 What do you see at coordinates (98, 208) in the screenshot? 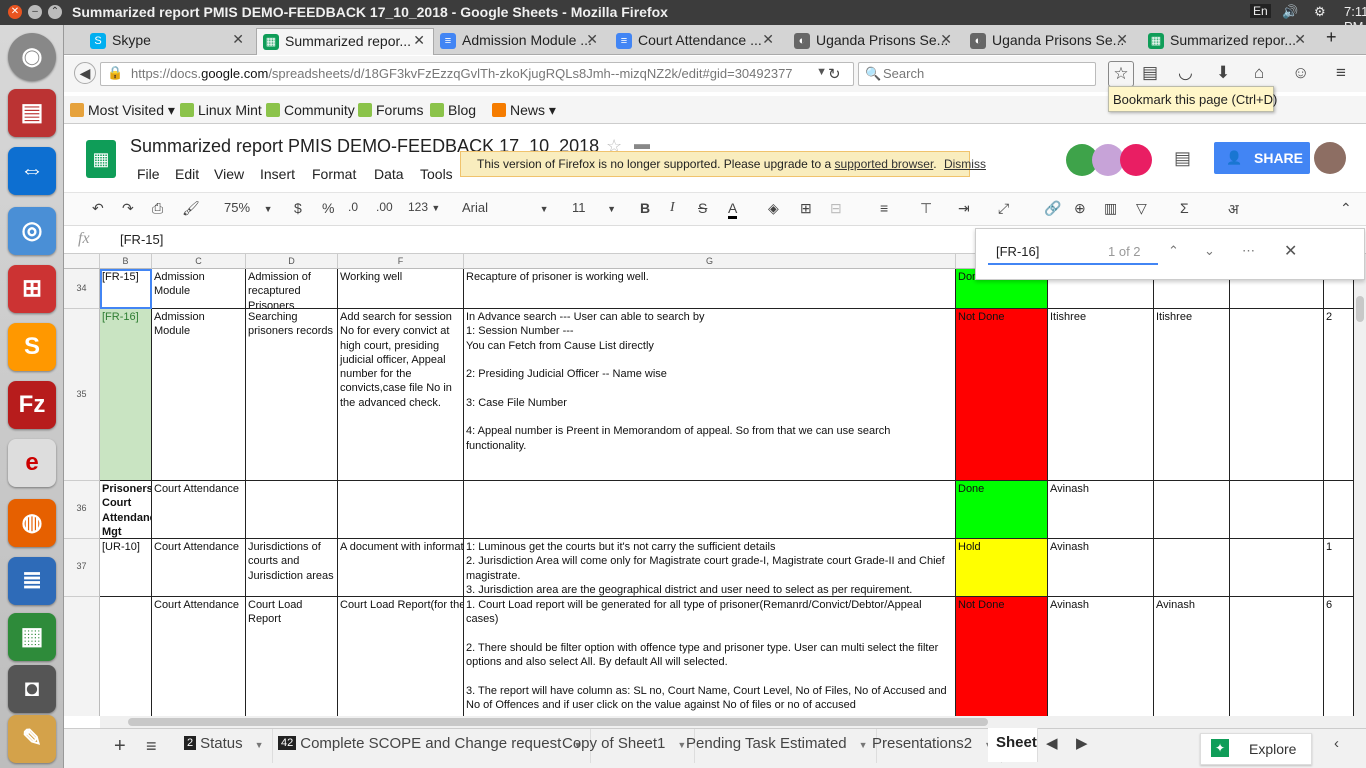
I see `undo-icon: ↶` at bounding box center [98, 208].